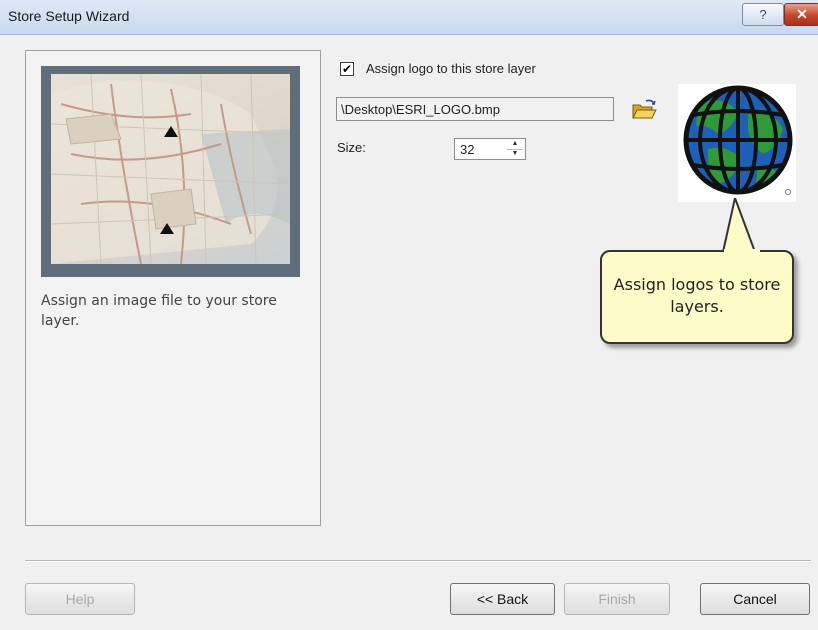 The width and height of the screenshot is (818, 630). Describe the element at coordinates (738, 140) in the screenshot. I see `globe-logo-icon` at that location.